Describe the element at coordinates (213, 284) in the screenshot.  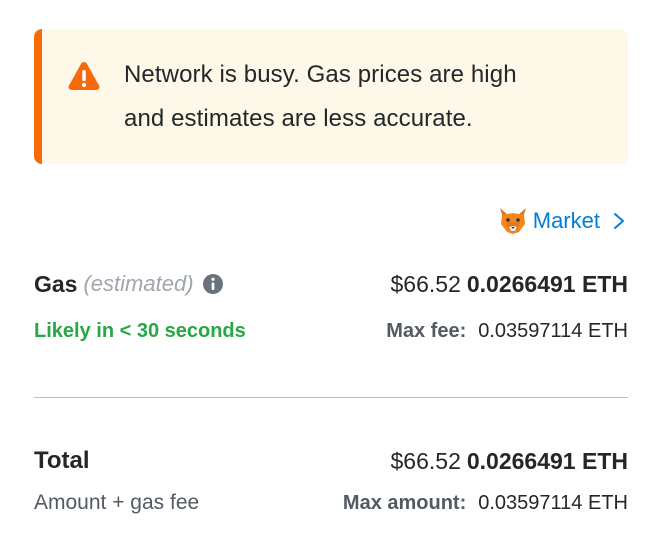
I see `info-icon` at that location.